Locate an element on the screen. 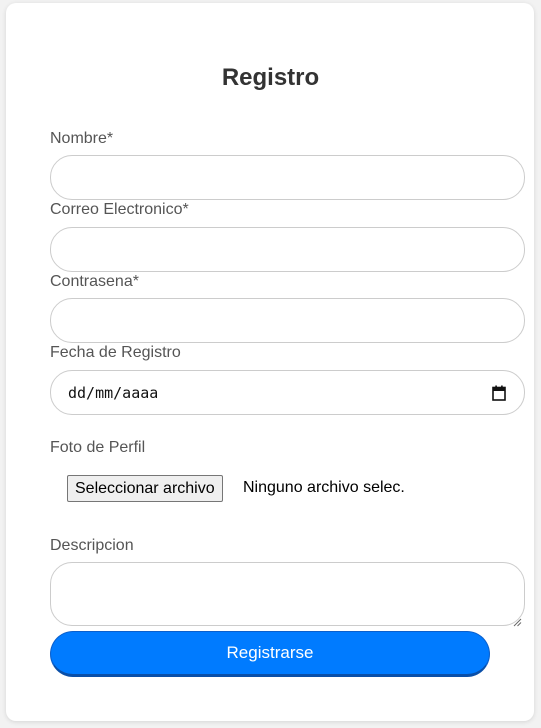 The image size is (541, 728). calendar-icon is located at coordinates (499, 393).